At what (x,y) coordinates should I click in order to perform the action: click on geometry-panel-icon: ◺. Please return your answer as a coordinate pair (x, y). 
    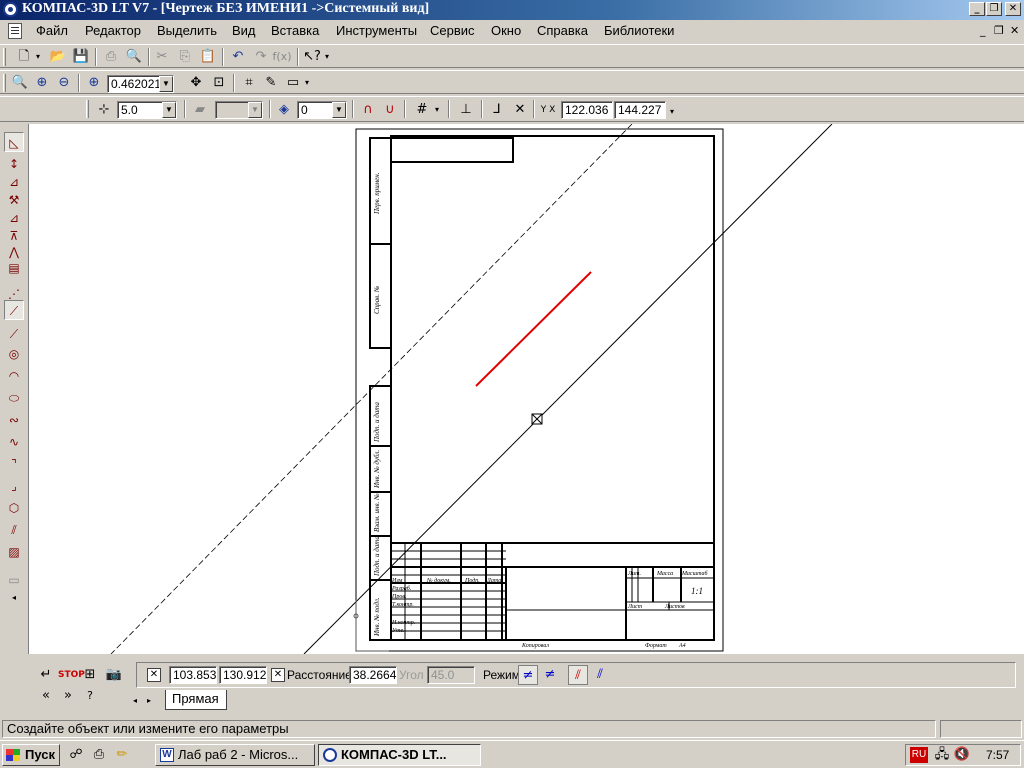
    Looking at the image, I should click on (14, 142).